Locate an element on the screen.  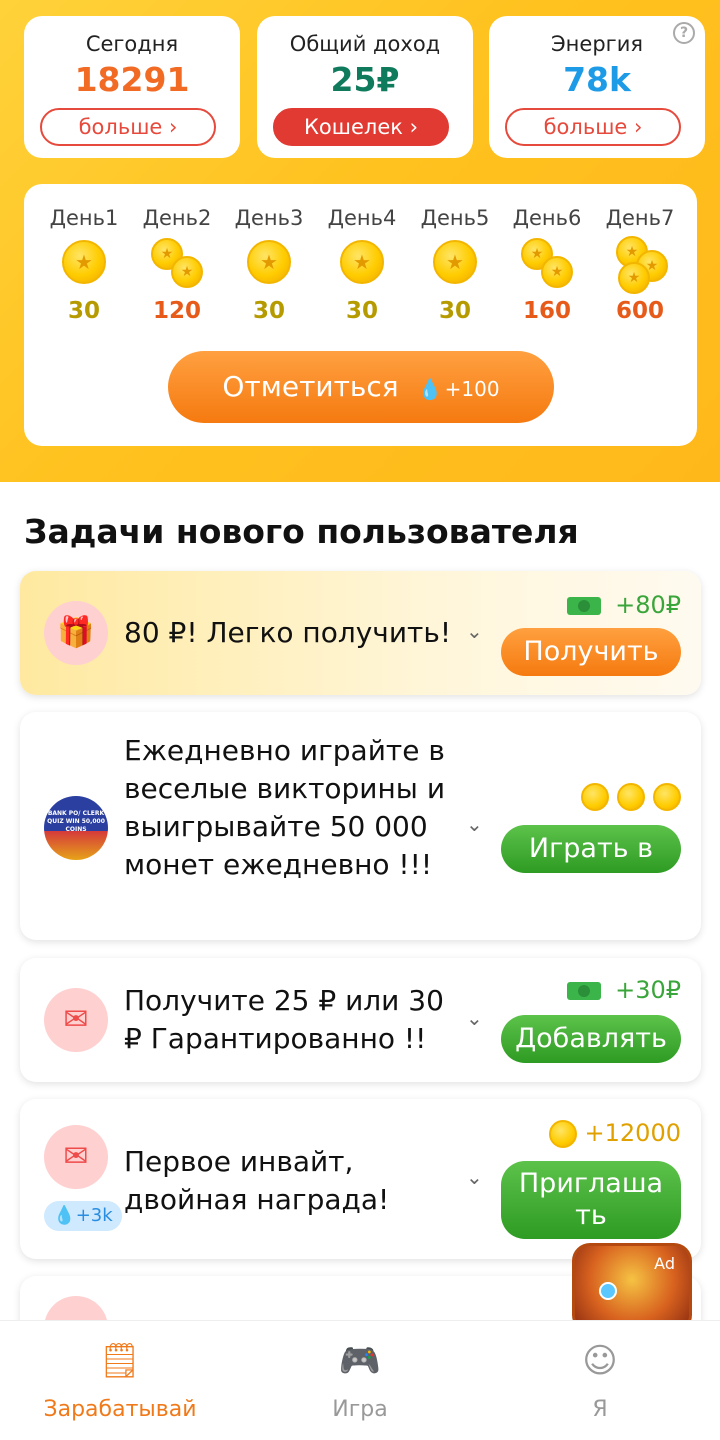
task-reward-value: +12000 is located at coordinates (632, 1133).